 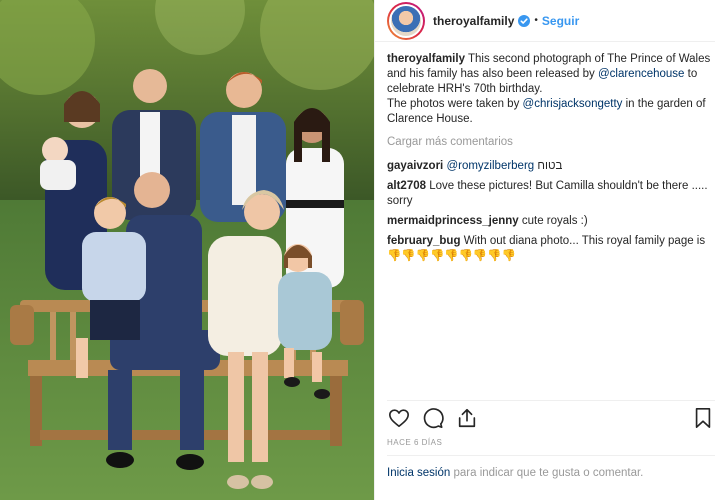 What do you see at coordinates (426, 59) in the screenshot?
I see `caption-username: theroyalfamily` at bounding box center [426, 59].